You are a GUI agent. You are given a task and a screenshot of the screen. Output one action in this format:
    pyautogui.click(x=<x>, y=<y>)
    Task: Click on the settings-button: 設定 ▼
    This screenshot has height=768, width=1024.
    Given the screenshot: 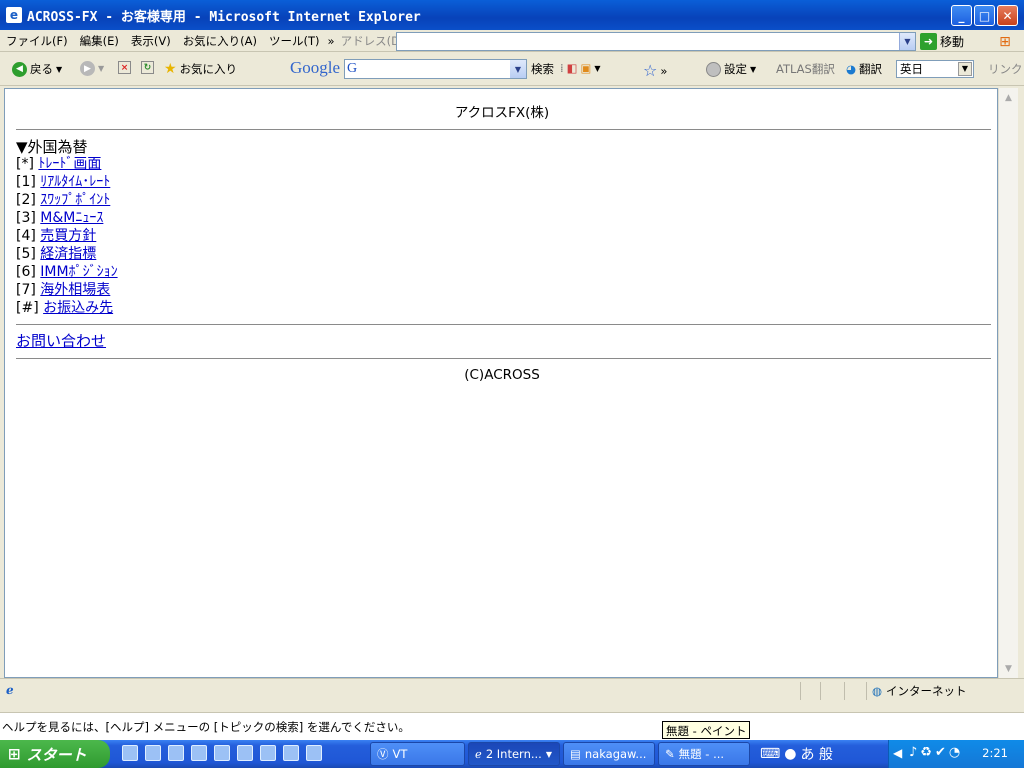 What is the action you would take?
    pyautogui.click(x=731, y=69)
    